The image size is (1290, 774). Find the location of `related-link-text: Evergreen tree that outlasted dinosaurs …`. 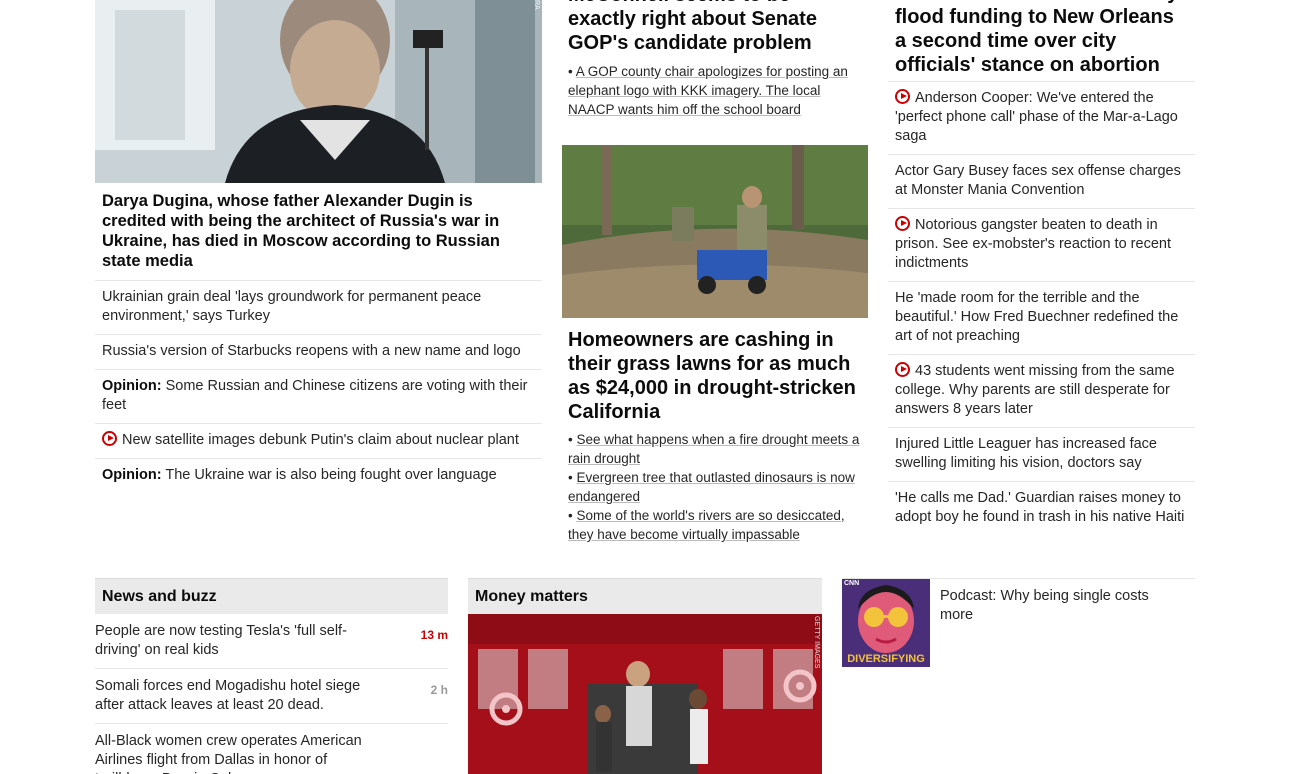

related-link-text: Evergreen tree that outlasted dinosaurs … is located at coordinates (711, 487).